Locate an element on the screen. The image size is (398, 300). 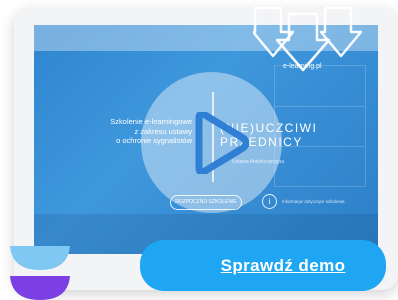
info-icon: i is located at coordinates (269, 201).